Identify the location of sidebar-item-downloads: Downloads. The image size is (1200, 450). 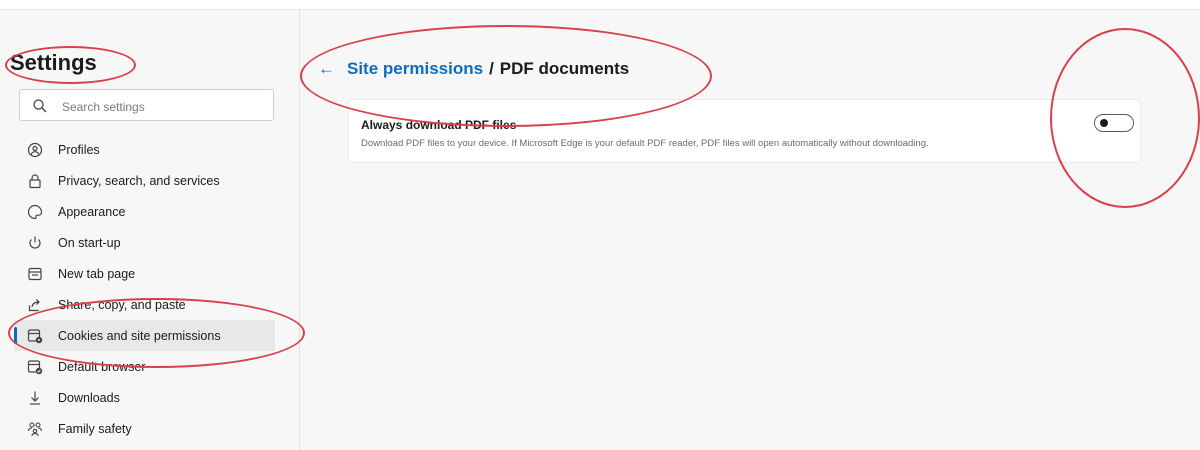
(149, 397).